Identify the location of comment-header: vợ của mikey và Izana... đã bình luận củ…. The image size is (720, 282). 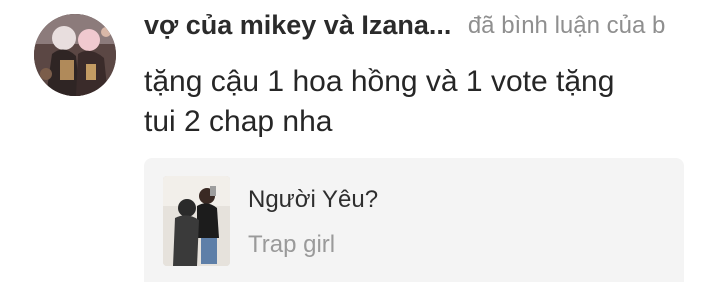
(432, 28).